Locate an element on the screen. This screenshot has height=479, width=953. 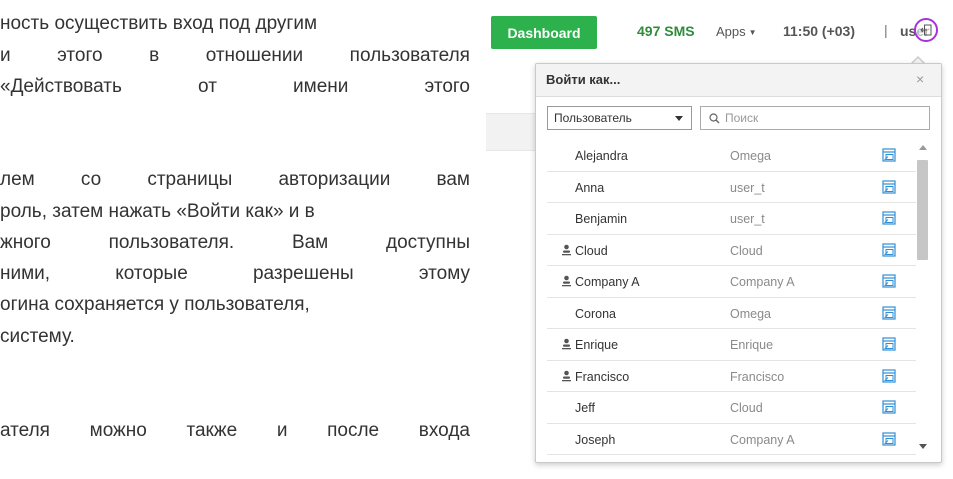
user-row: Jeff Cloud is located at coordinates (731, 408).